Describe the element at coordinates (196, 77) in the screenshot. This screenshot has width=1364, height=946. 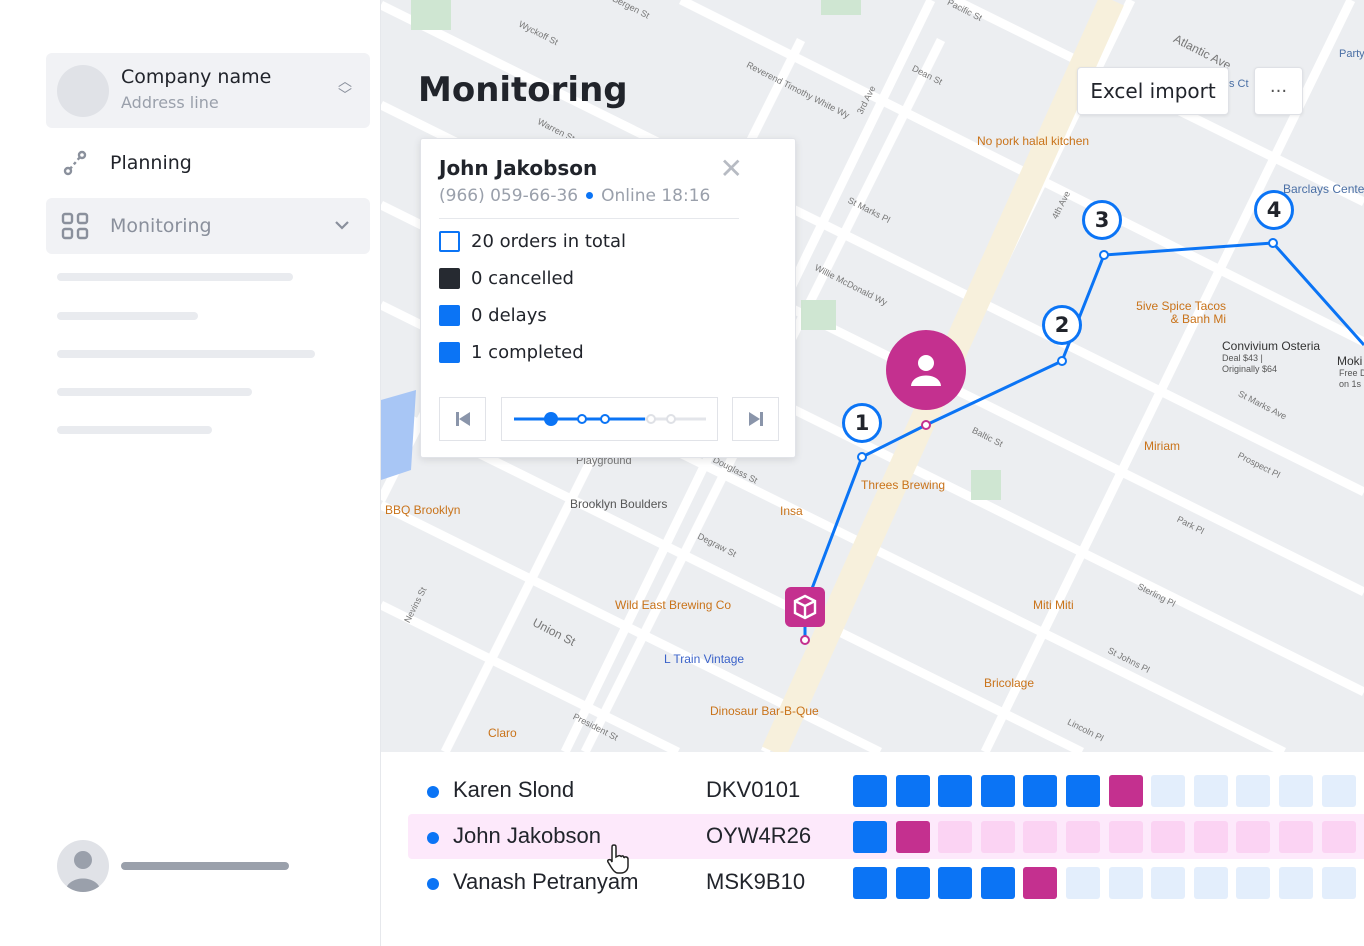
I see `company-name: Company name` at that location.